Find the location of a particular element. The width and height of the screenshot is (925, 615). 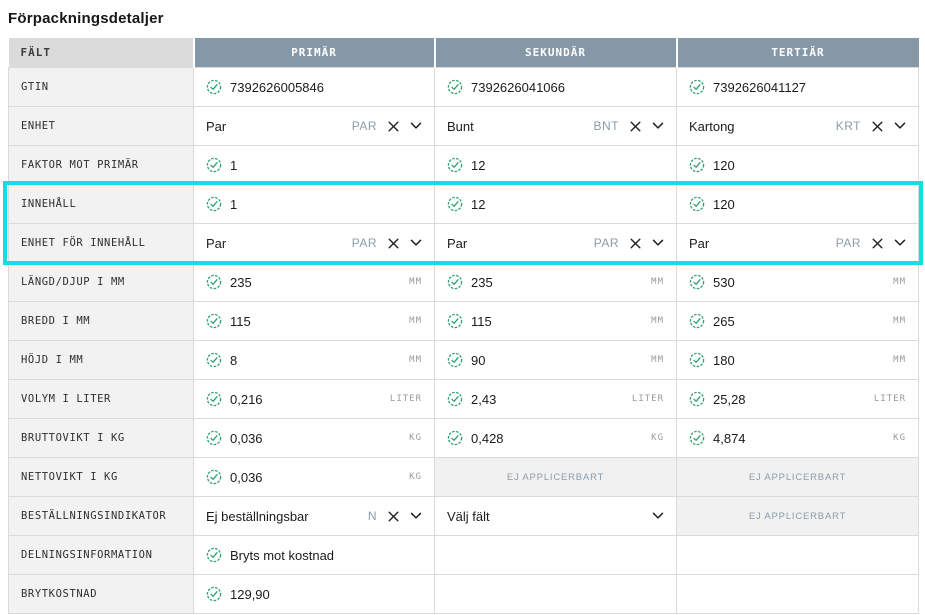

cell-value: 0,036 is located at coordinates (246, 438).